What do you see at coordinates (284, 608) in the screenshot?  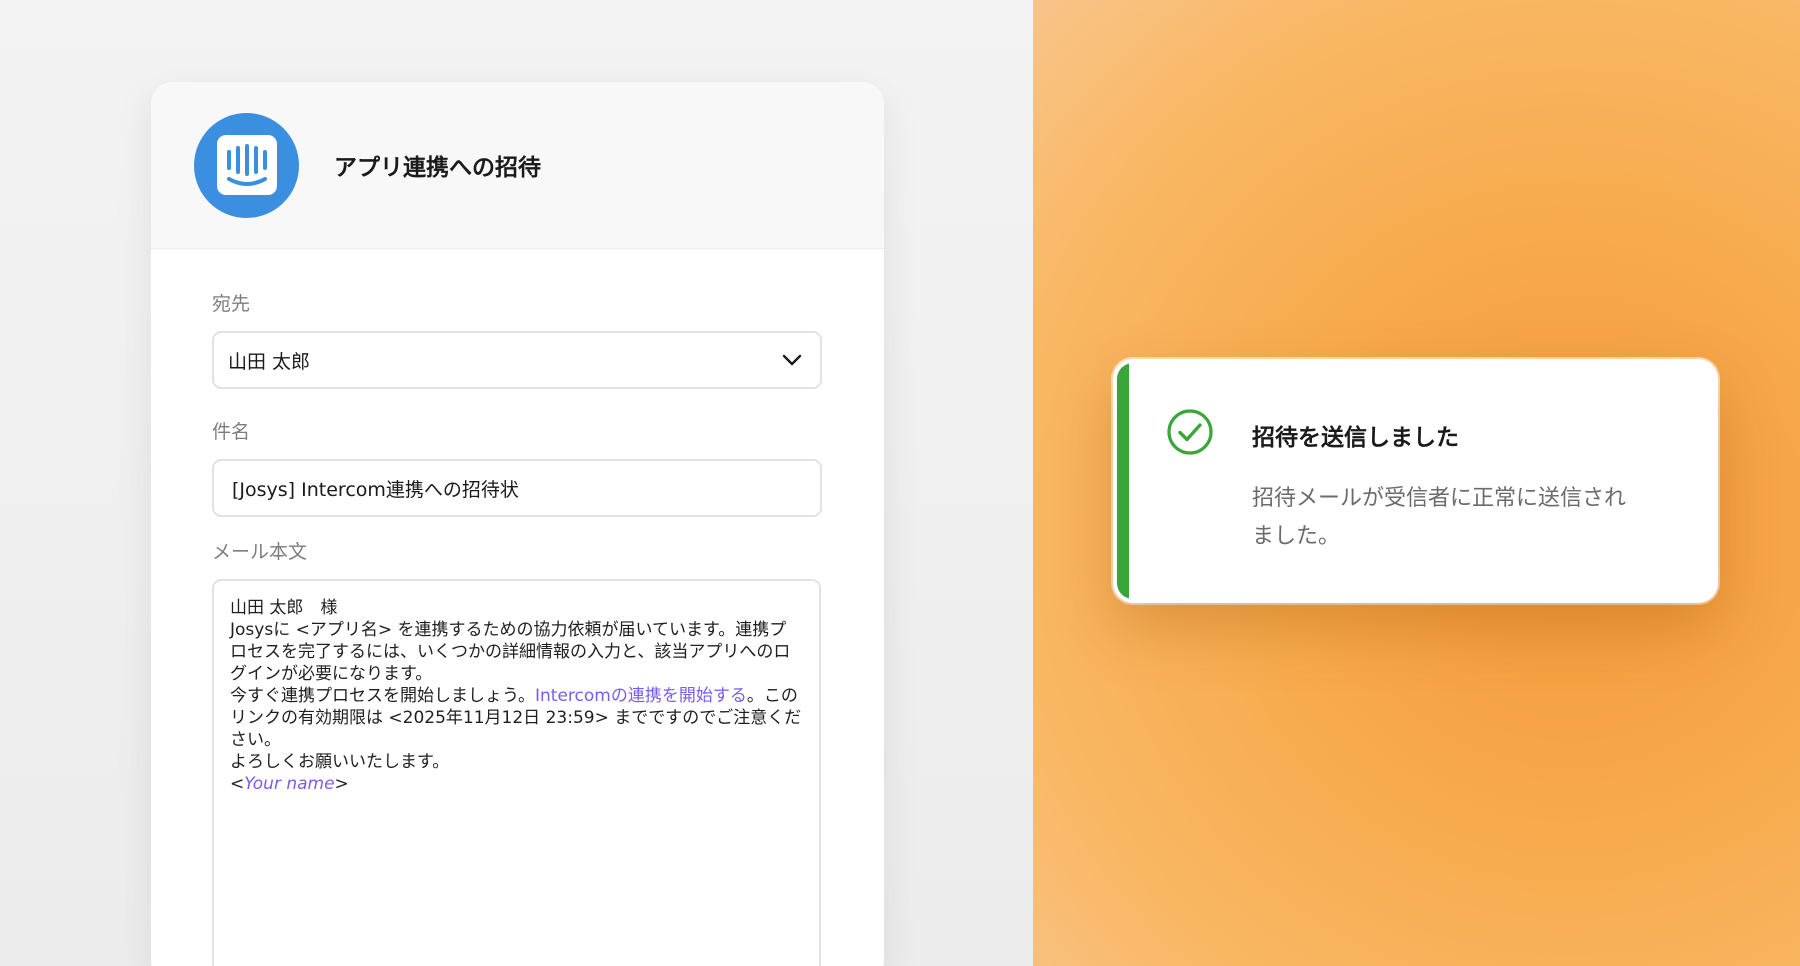 I see `email-greeting: 山田 太郎 様` at bounding box center [284, 608].